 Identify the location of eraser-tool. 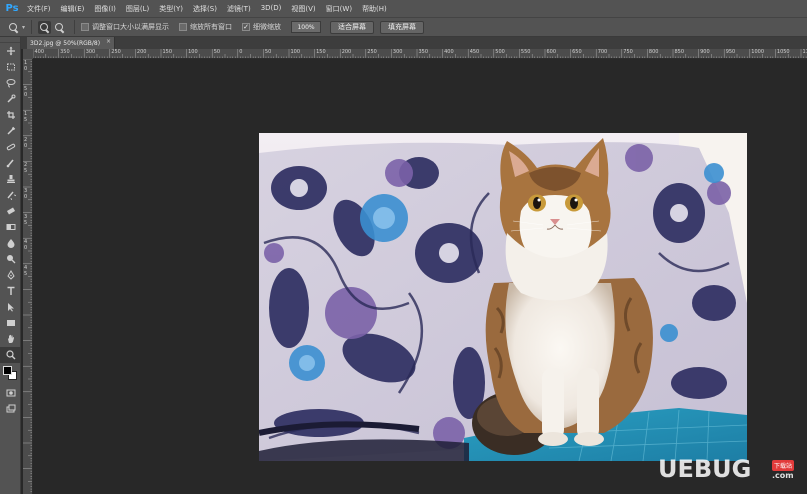
(10, 211).